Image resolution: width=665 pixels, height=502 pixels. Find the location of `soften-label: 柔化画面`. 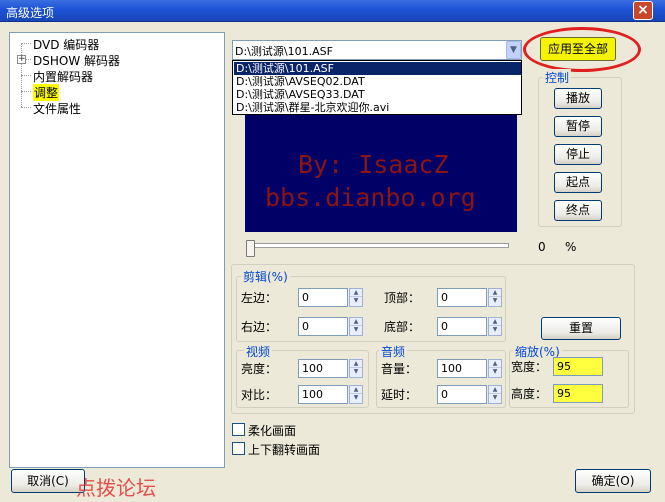

soften-label: 柔化画面 is located at coordinates (272, 431).